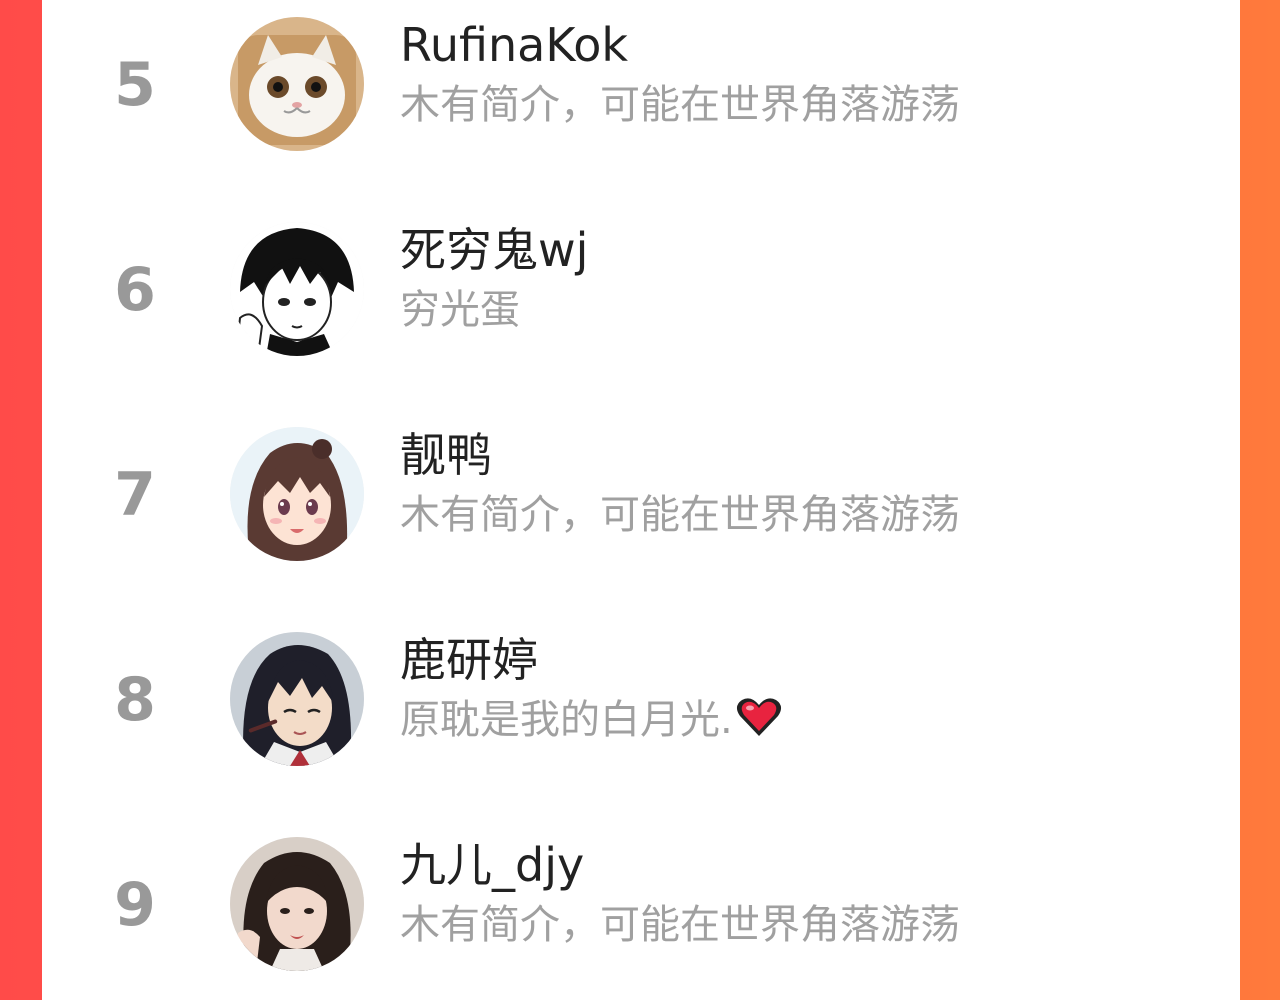  Describe the element at coordinates (566, 720) in the screenshot. I see `user-bio-text: 原耽是我的白月光.` at that location.